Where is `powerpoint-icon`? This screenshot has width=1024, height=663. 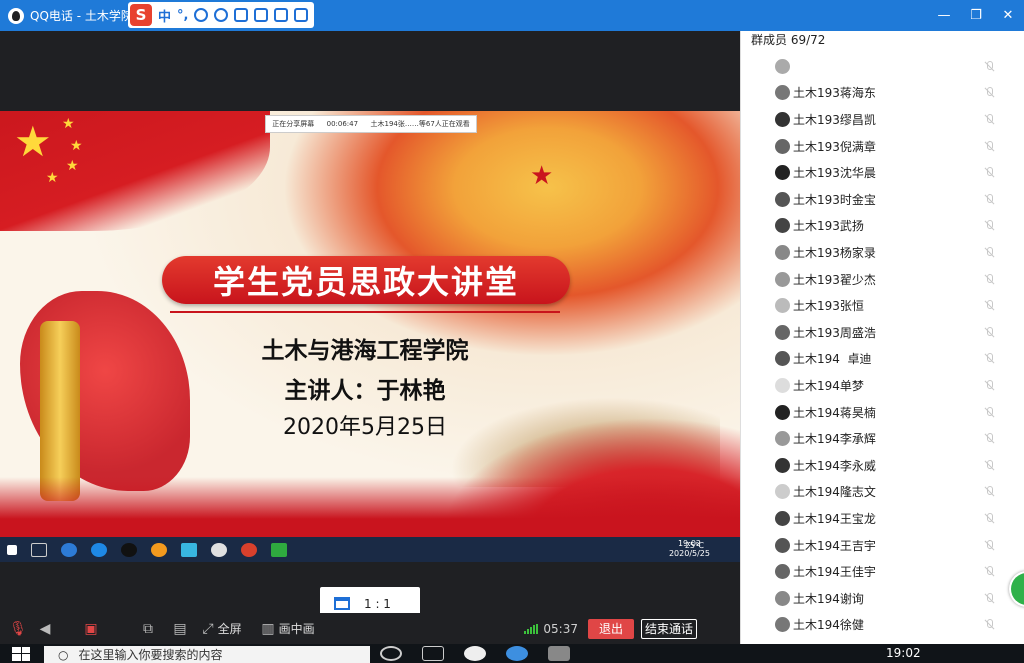
powerpoint-icon is located at coordinates (249, 549).